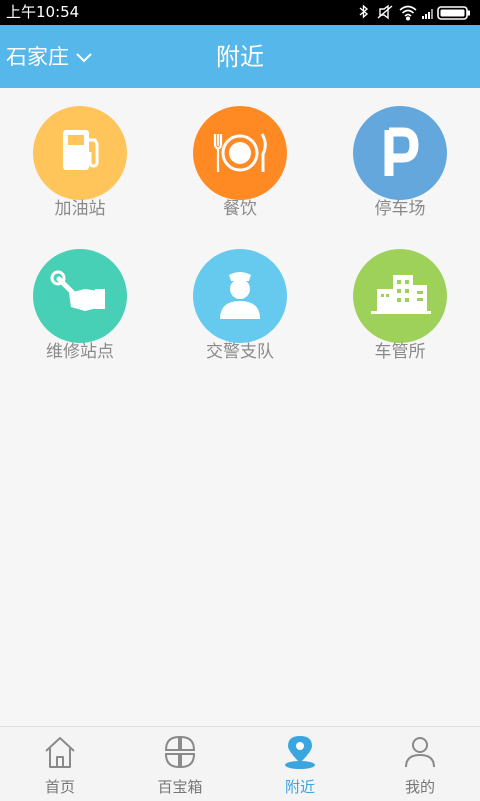 Image resolution: width=480 pixels, height=801 pixels. What do you see at coordinates (420, 752) in the screenshot?
I see `profile-icon` at bounding box center [420, 752].